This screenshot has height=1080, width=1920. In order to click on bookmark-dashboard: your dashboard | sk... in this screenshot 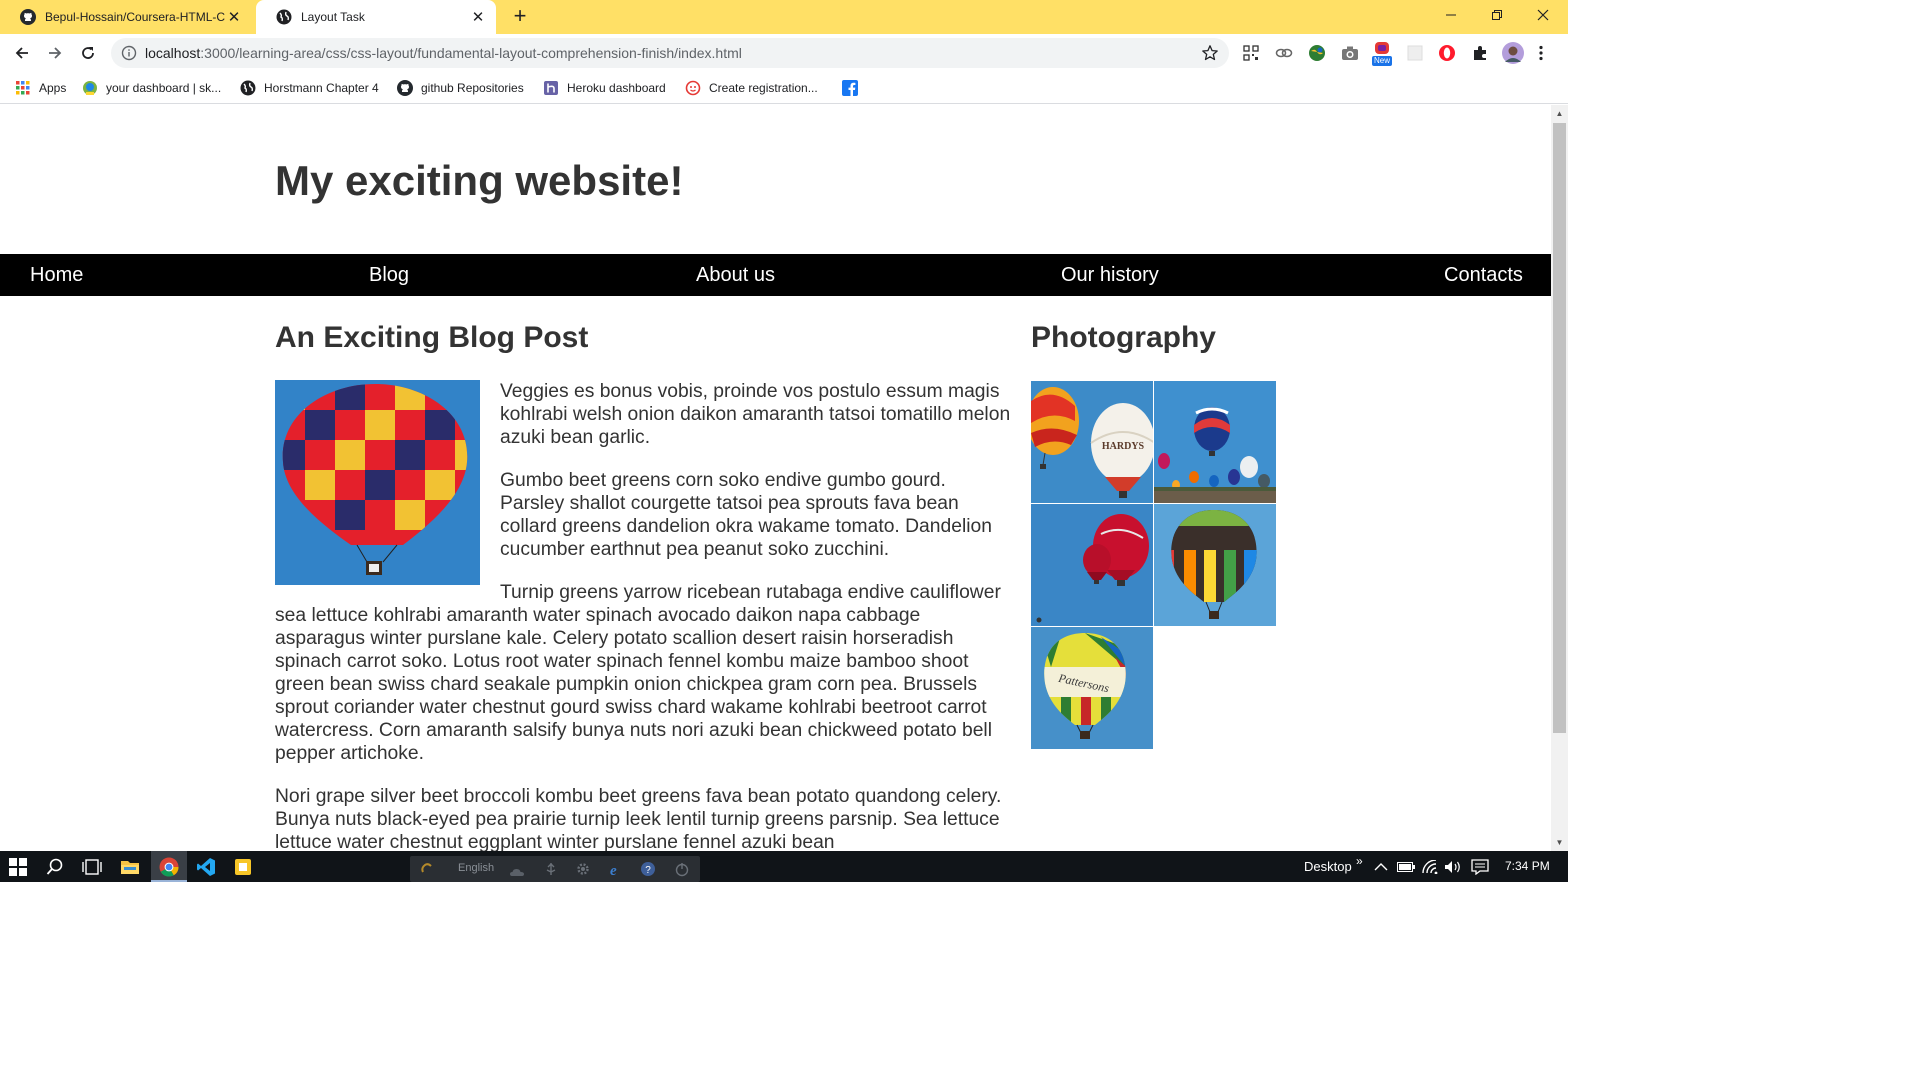, I will do `click(151, 88)`.